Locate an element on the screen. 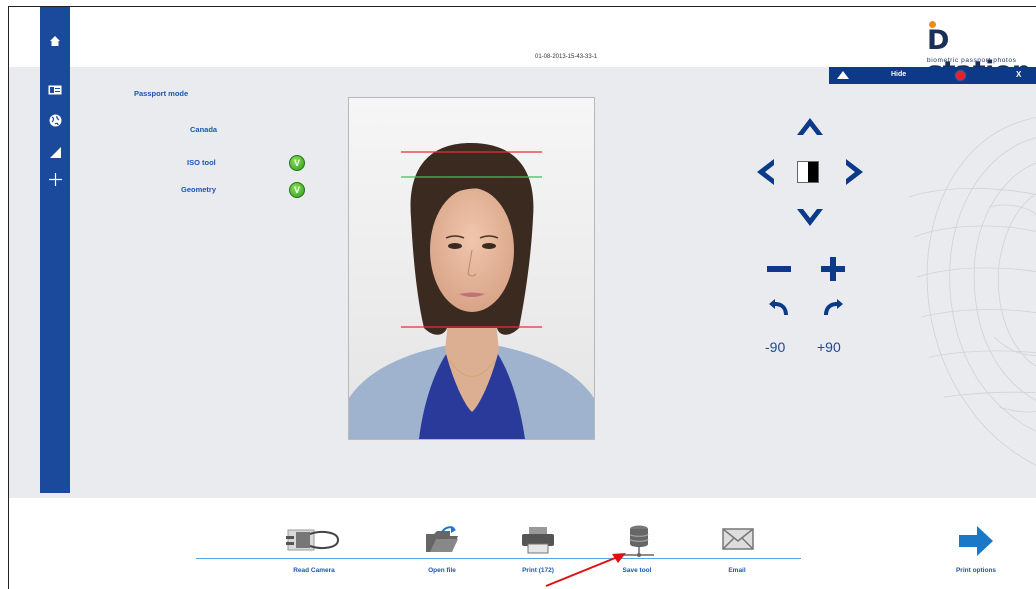  globe-icon is located at coordinates (55, 120).